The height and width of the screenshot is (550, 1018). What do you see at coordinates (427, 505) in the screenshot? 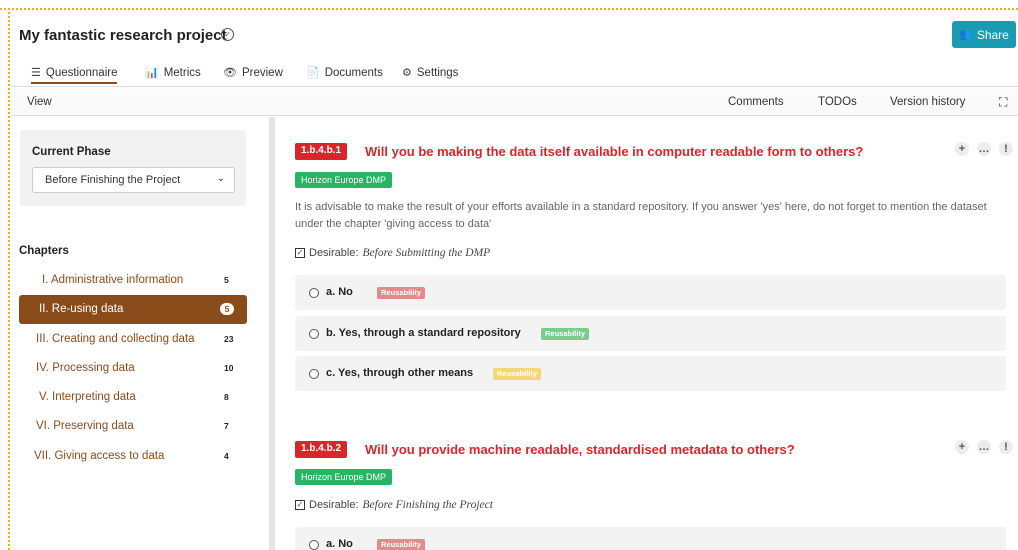
I see `desirable-value: Before Finishing the Project` at bounding box center [427, 505].